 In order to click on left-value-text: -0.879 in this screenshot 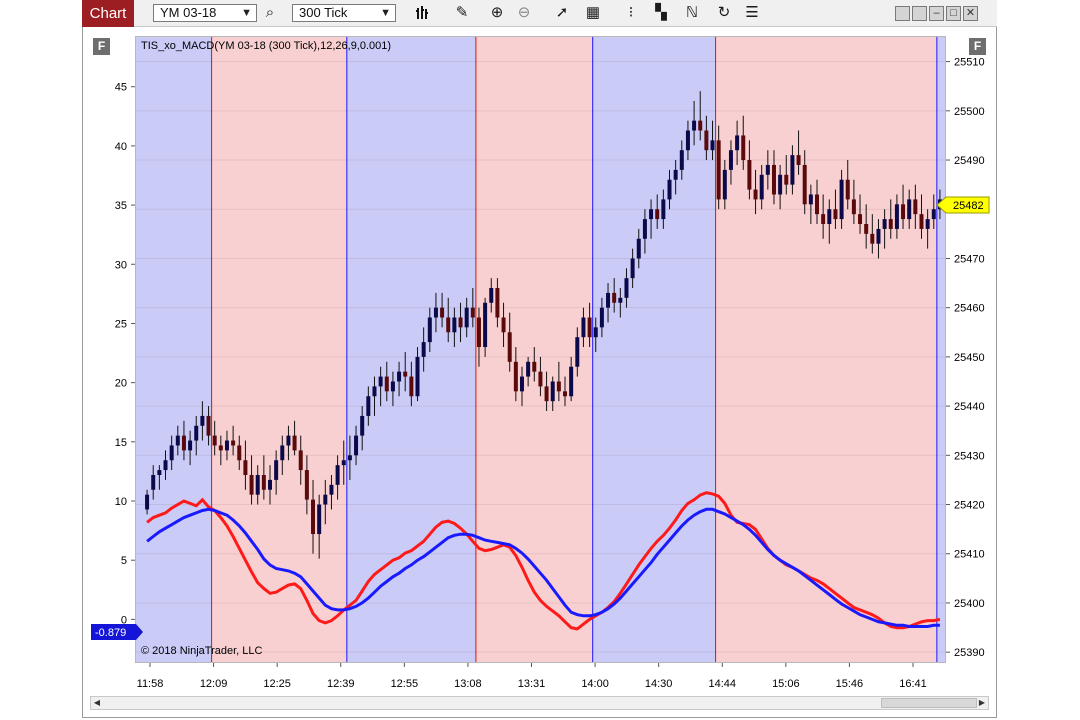, I will do `click(110, 633)`.